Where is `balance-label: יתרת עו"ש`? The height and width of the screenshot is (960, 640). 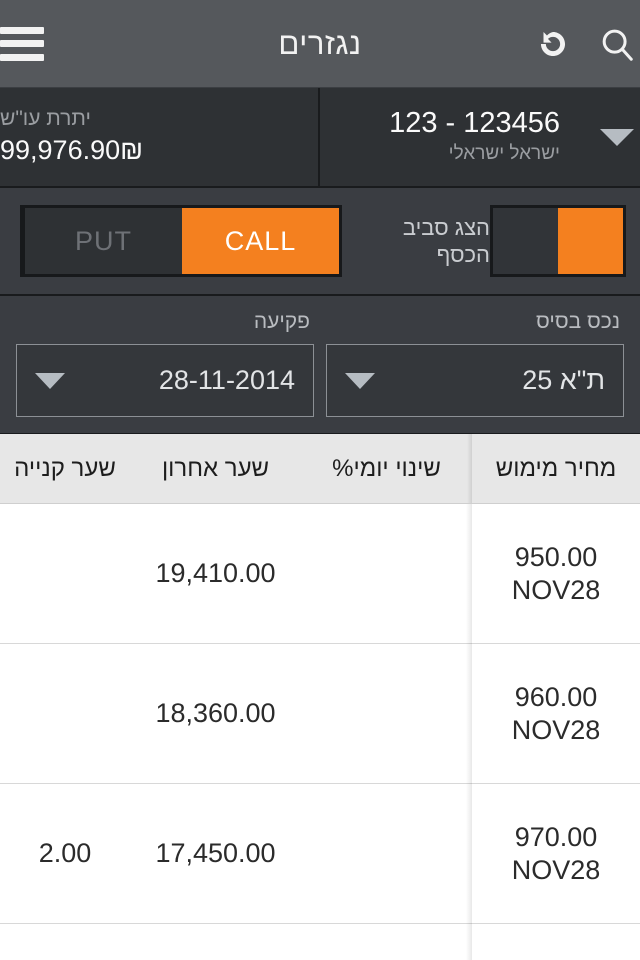
balance-label: יתרת עו"ש is located at coordinates (45, 118).